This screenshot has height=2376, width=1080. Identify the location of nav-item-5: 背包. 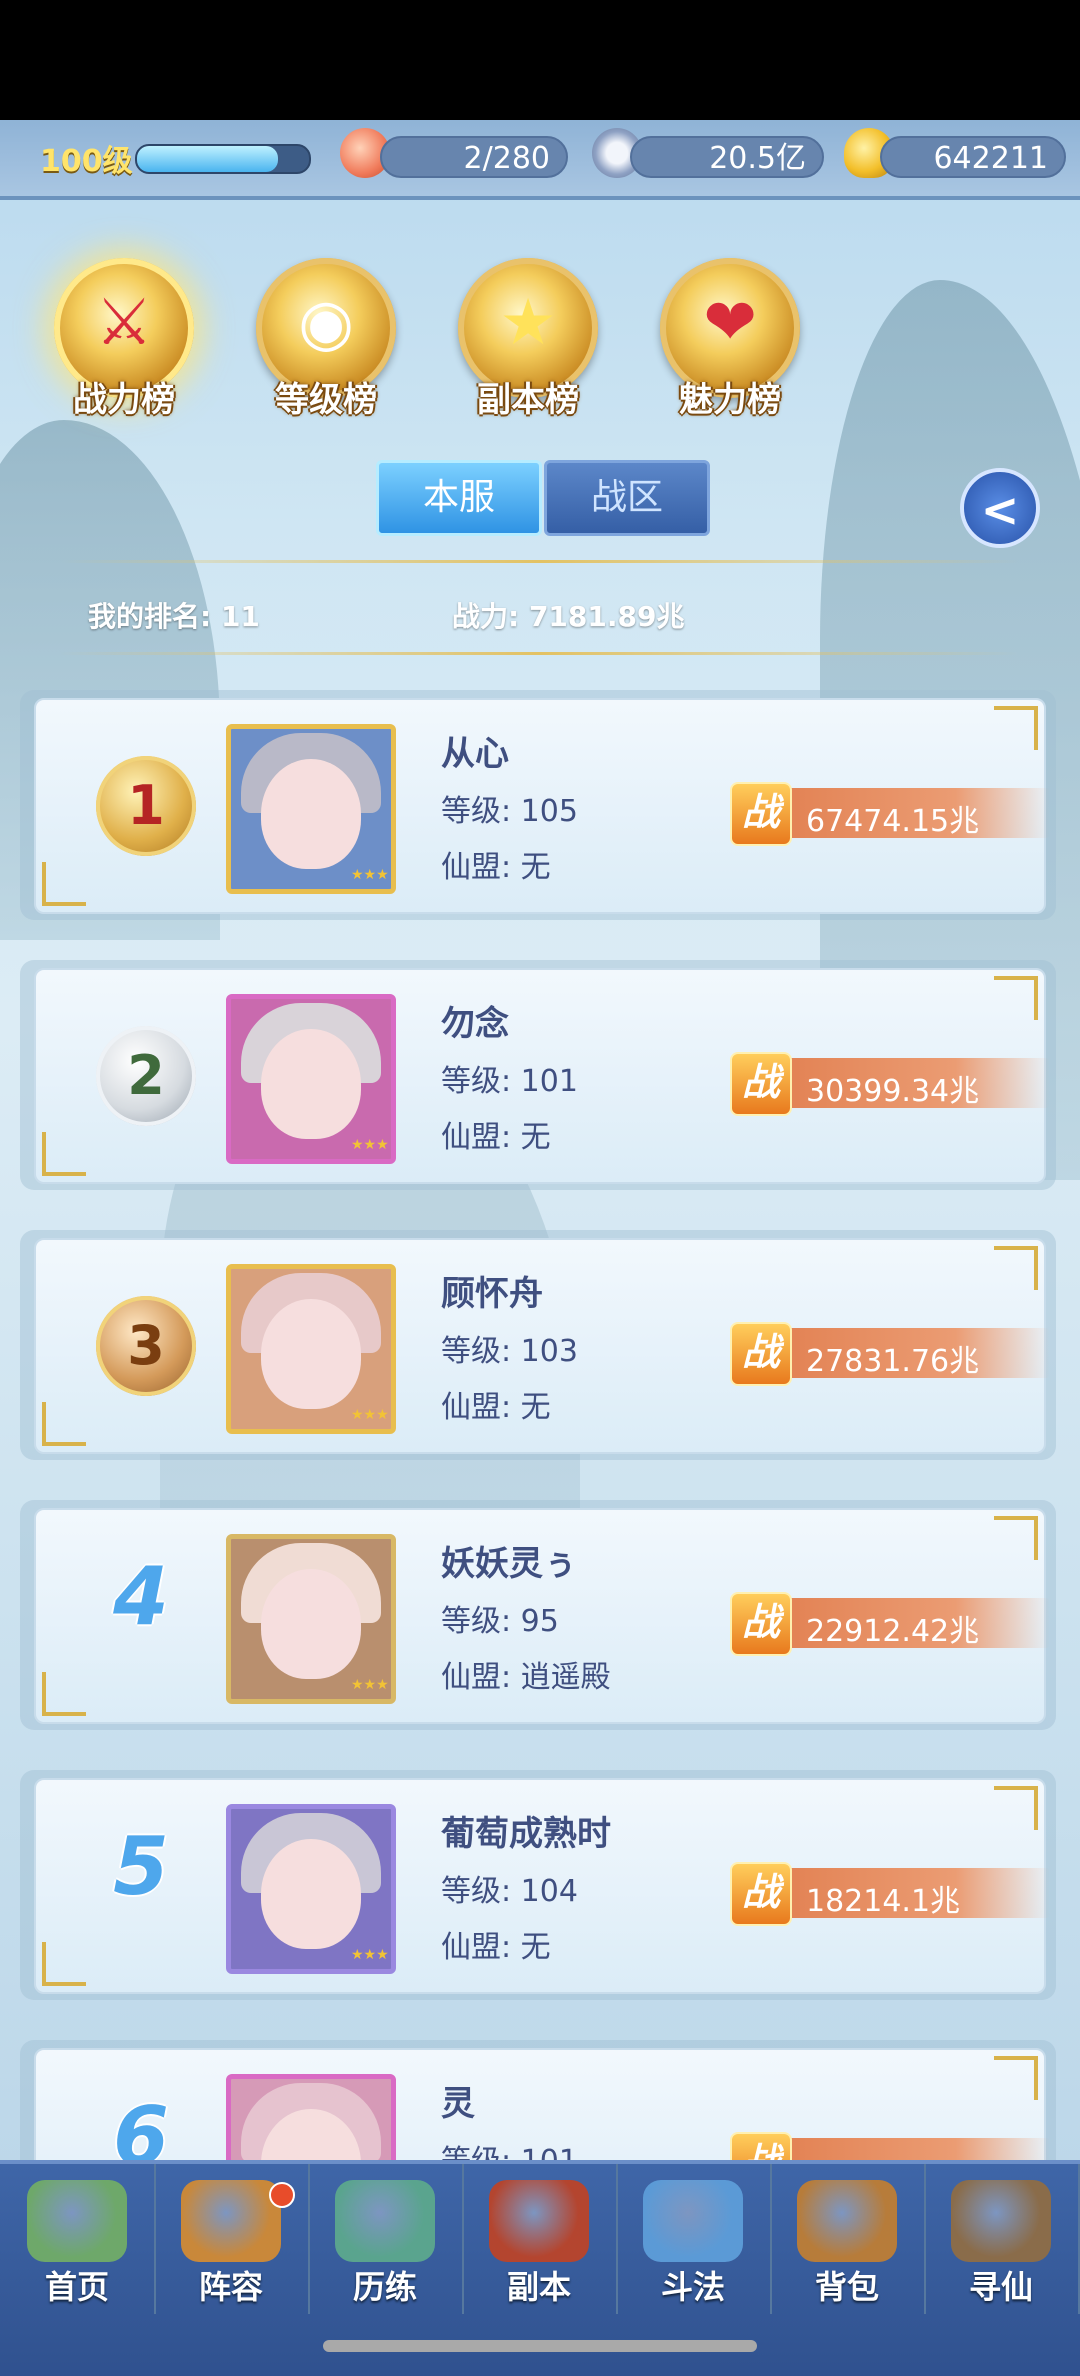
(848, 2239).